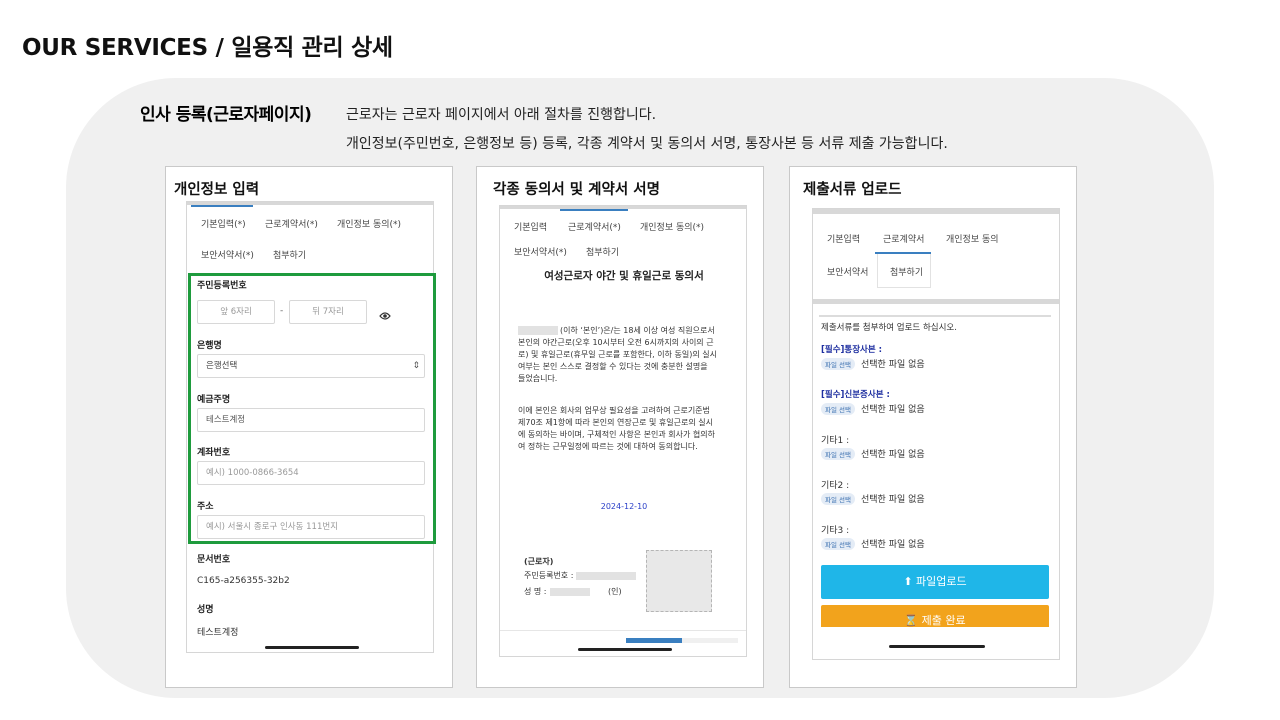 The width and height of the screenshot is (1280, 720). I want to click on worker-name-label: 성 명 :, so click(535, 591).